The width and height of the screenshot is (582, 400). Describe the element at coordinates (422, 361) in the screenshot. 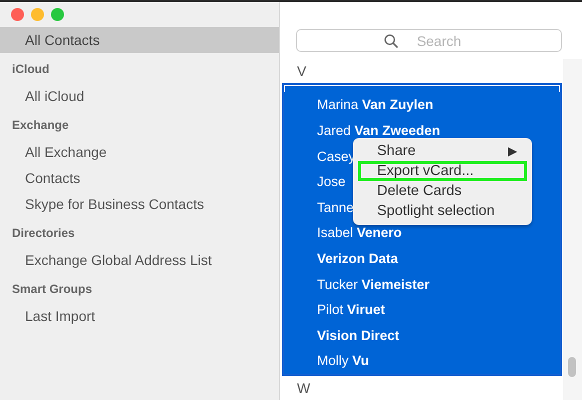

I see `contact-row: Molly Vu` at that location.